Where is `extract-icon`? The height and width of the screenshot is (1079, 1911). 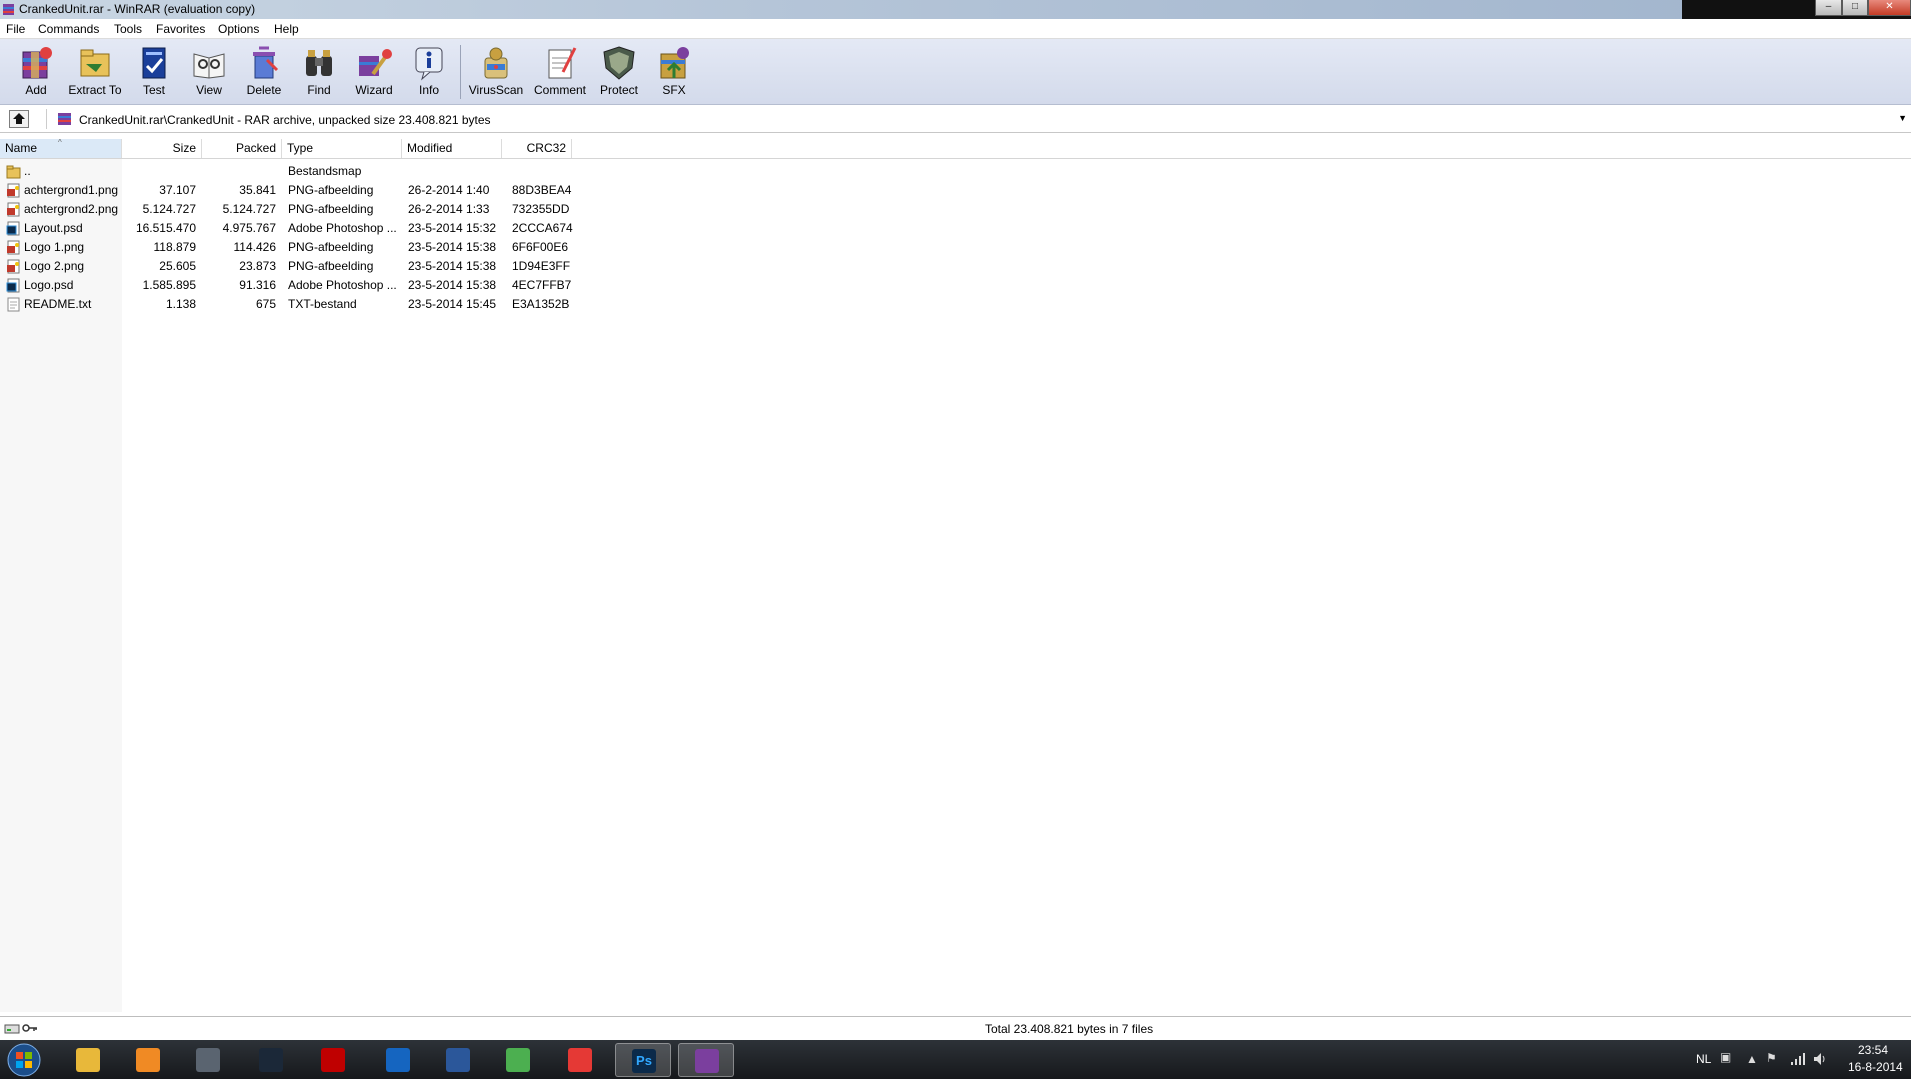
extract-icon is located at coordinates (95, 63).